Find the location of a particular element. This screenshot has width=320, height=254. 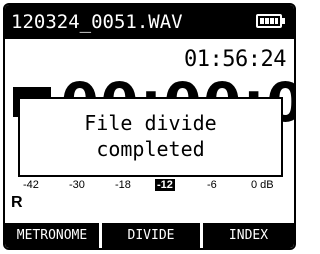

meter-tick: 0 dB is located at coordinates (262, 185).